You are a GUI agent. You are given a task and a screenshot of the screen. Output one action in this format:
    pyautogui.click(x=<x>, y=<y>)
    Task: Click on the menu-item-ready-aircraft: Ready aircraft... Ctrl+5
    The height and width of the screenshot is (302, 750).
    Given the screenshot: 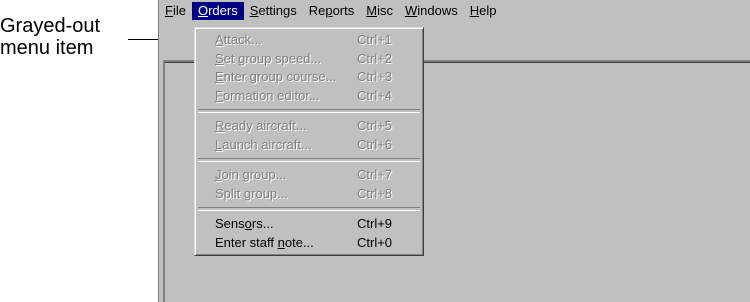 What is the action you would take?
    pyautogui.click(x=309, y=126)
    